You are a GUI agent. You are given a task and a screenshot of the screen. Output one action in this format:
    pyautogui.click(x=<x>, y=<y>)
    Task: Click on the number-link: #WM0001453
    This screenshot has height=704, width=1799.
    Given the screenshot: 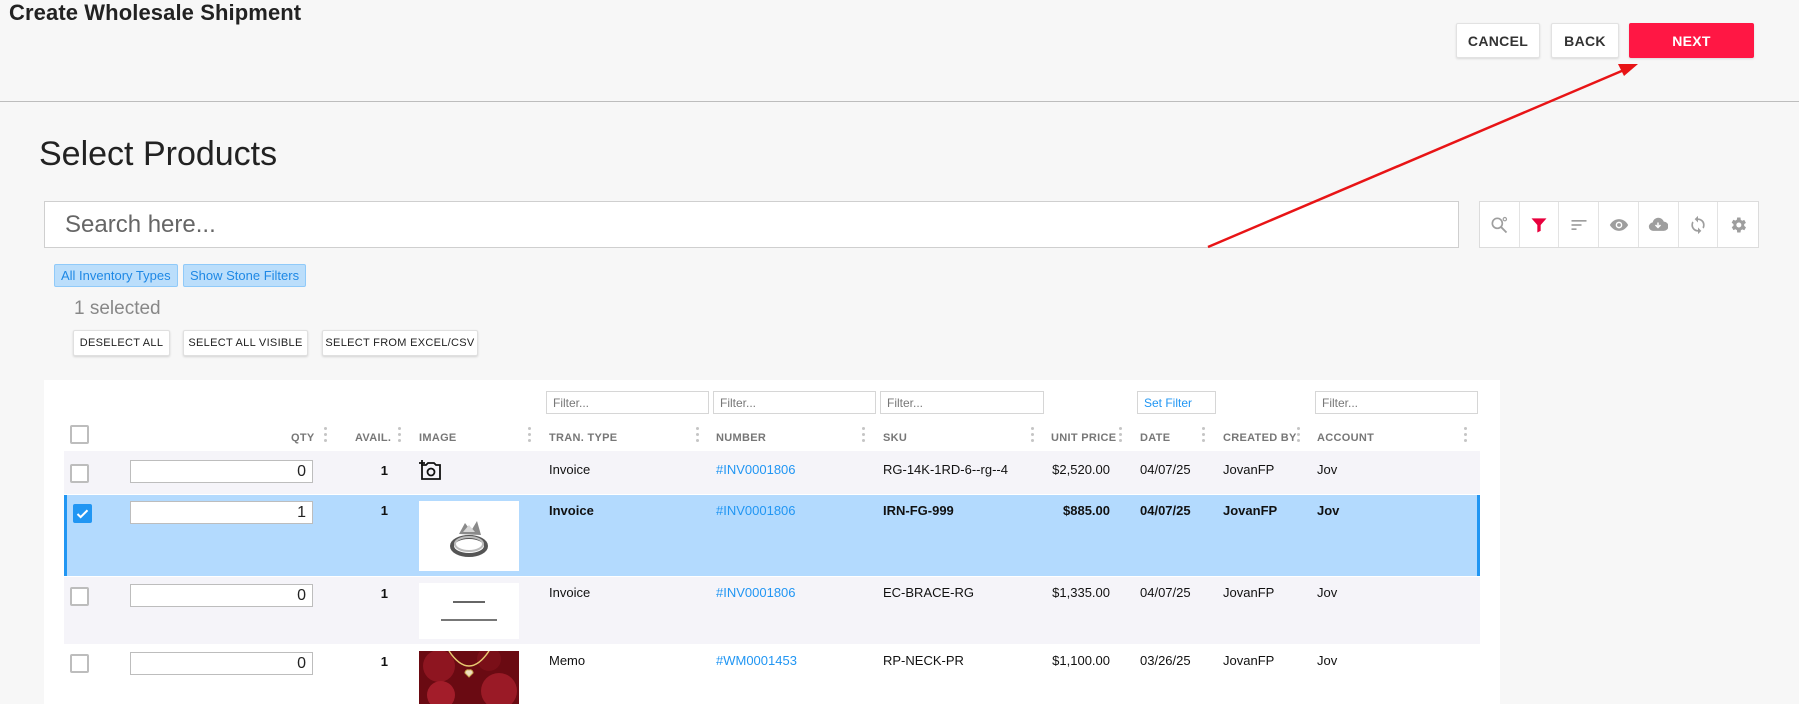 What is the action you would take?
    pyautogui.click(x=756, y=660)
    